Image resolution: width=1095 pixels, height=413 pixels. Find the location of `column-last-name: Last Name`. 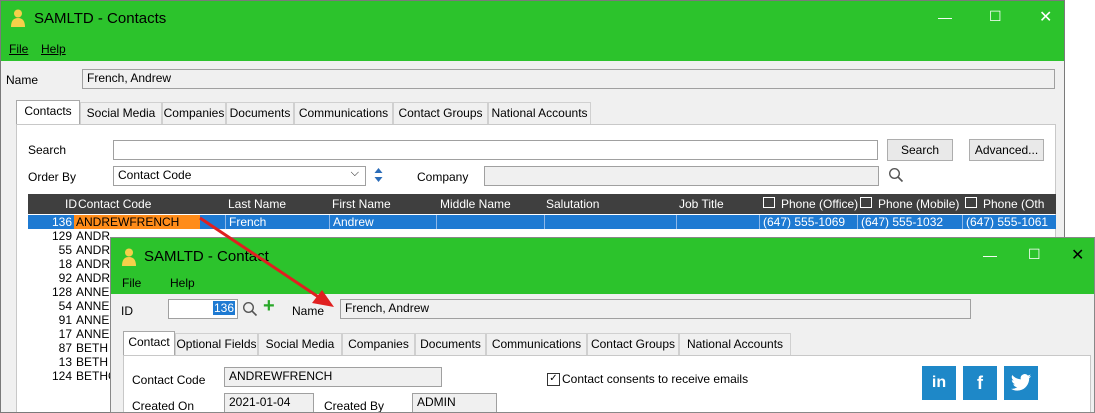

column-last-name: Last Name is located at coordinates (257, 204).